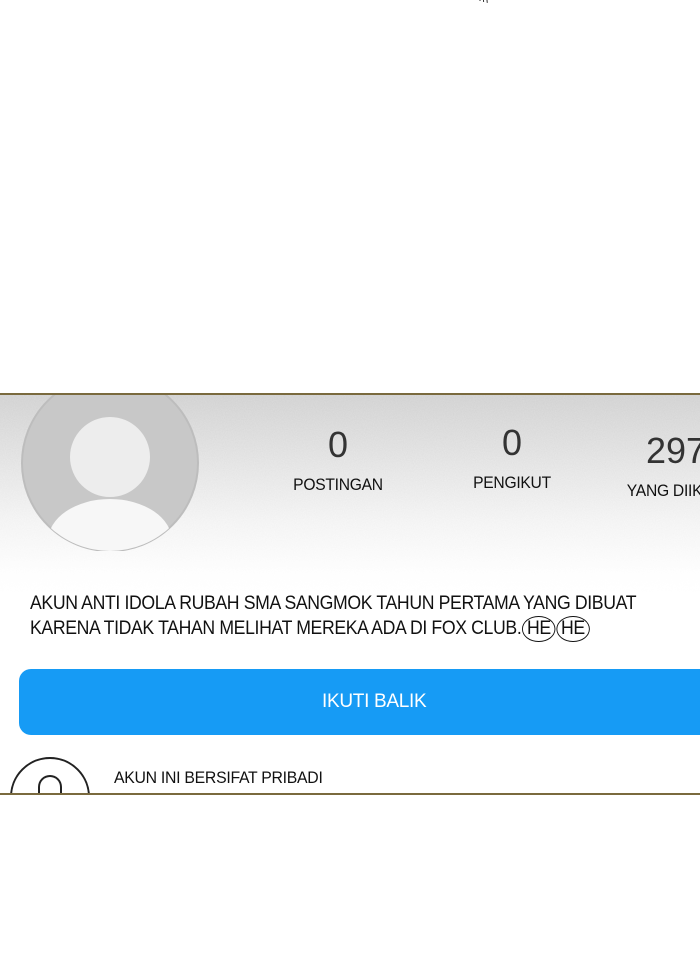 The height and width of the screenshot is (968, 700). What do you see at coordinates (110, 472) in the screenshot?
I see `default-avatar-icon` at bounding box center [110, 472].